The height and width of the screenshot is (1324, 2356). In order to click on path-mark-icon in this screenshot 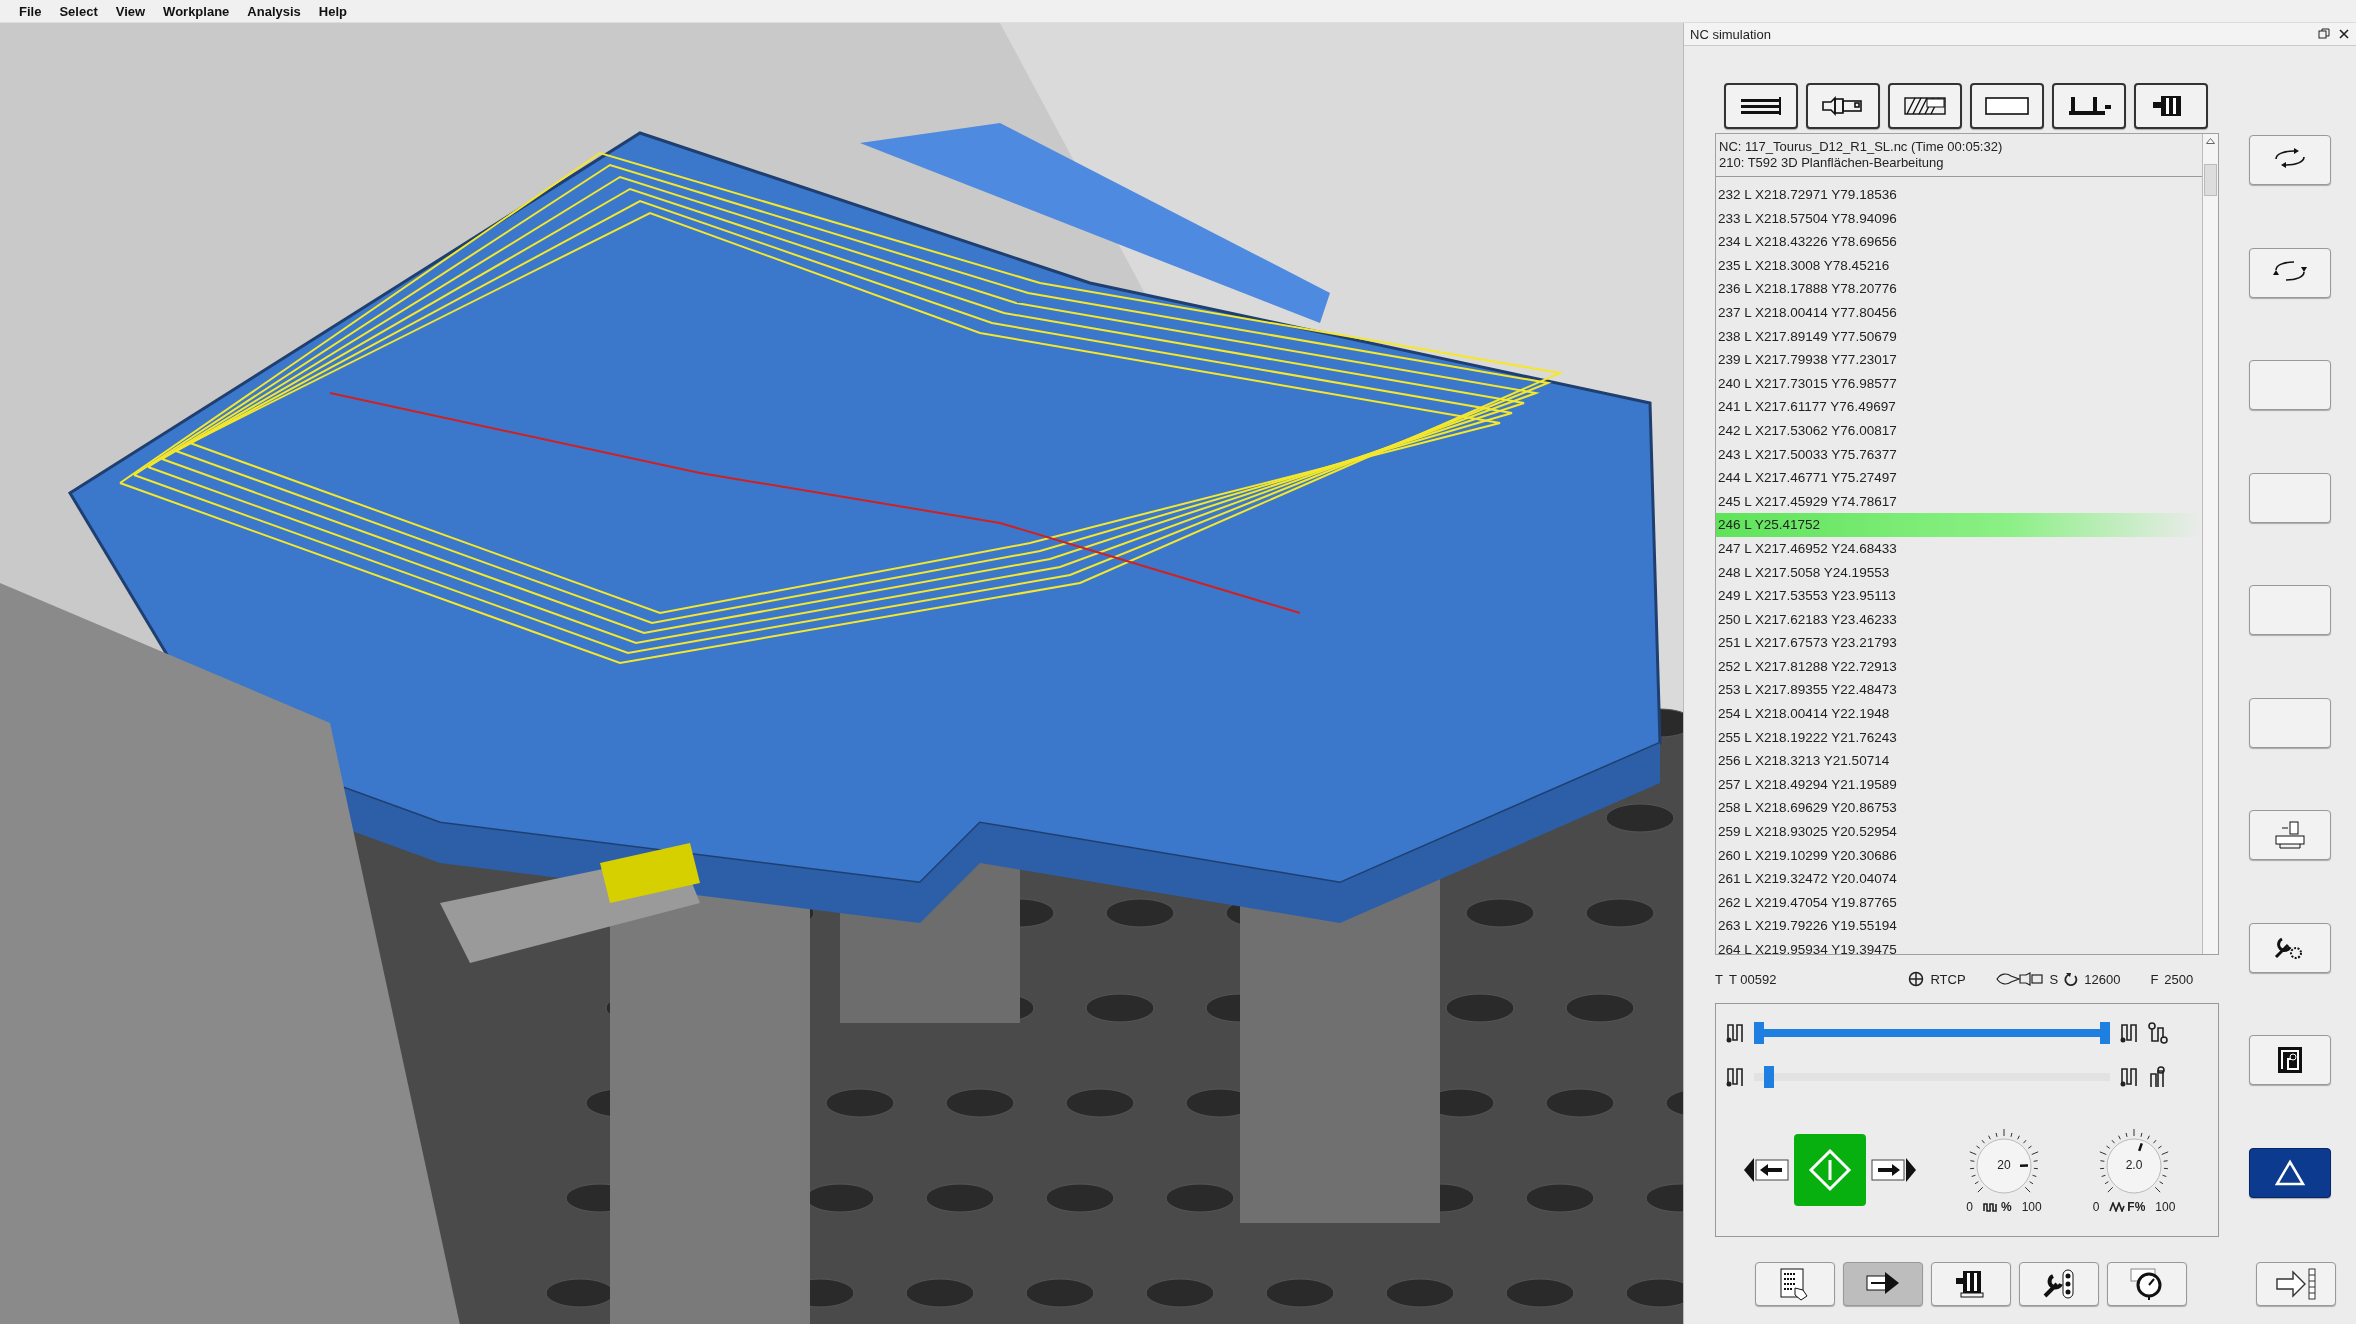, I will do `click(2158, 1077)`.